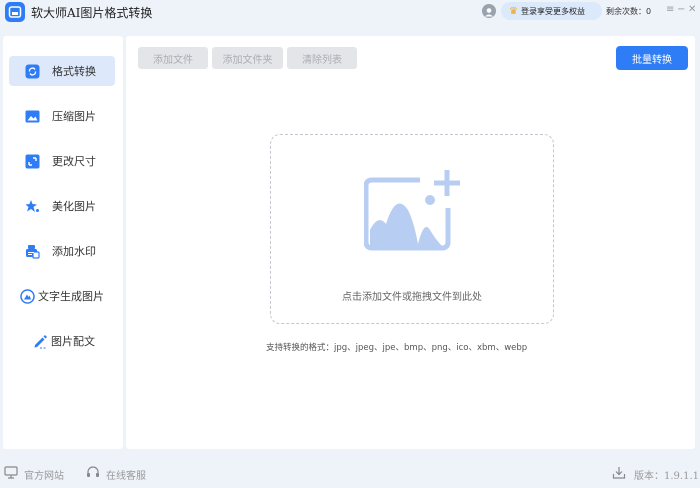 Image resolution: width=700 pixels, height=488 pixels. What do you see at coordinates (73, 341) in the screenshot?
I see `sidebar-item-label: 图片配文` at bounding box center [73, 341].